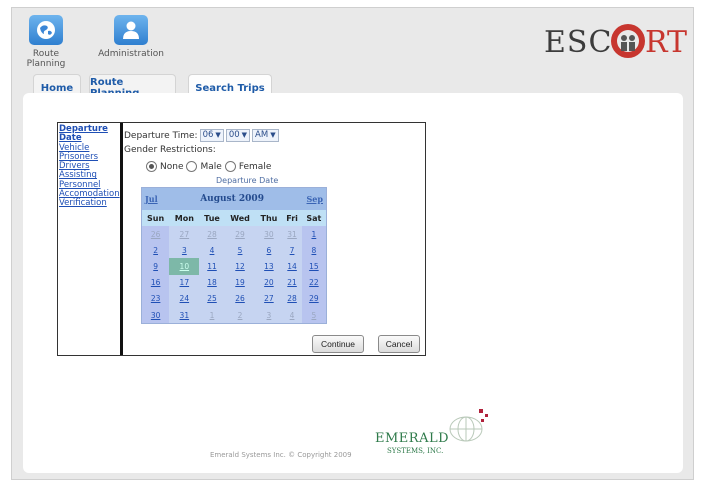 The width and height of the screenshot is (702, 482). Describe the element at coordinates (292, 218) in the screenshot. I see `calendar-weekday-fri: Fri` at that location.